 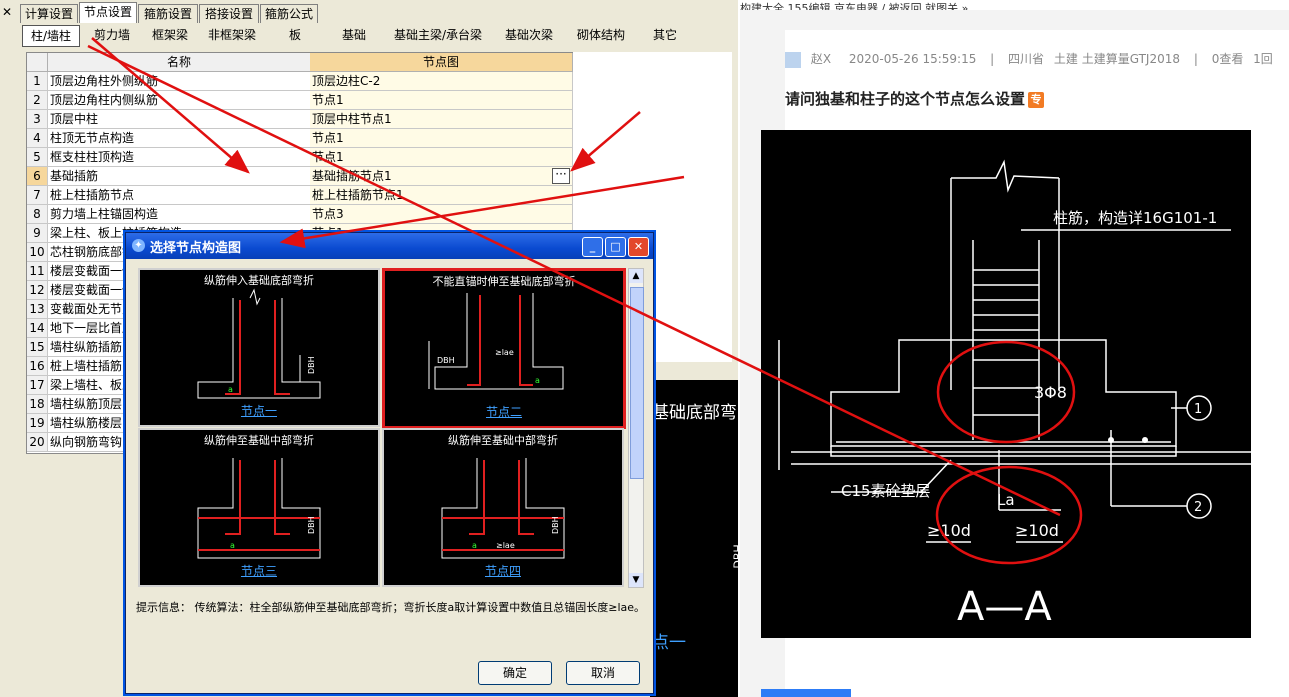 What do you see at coordinates (505, 545) in the screenshot?
I see `svg-text: ≥lae` at bounding box center [505, 545].